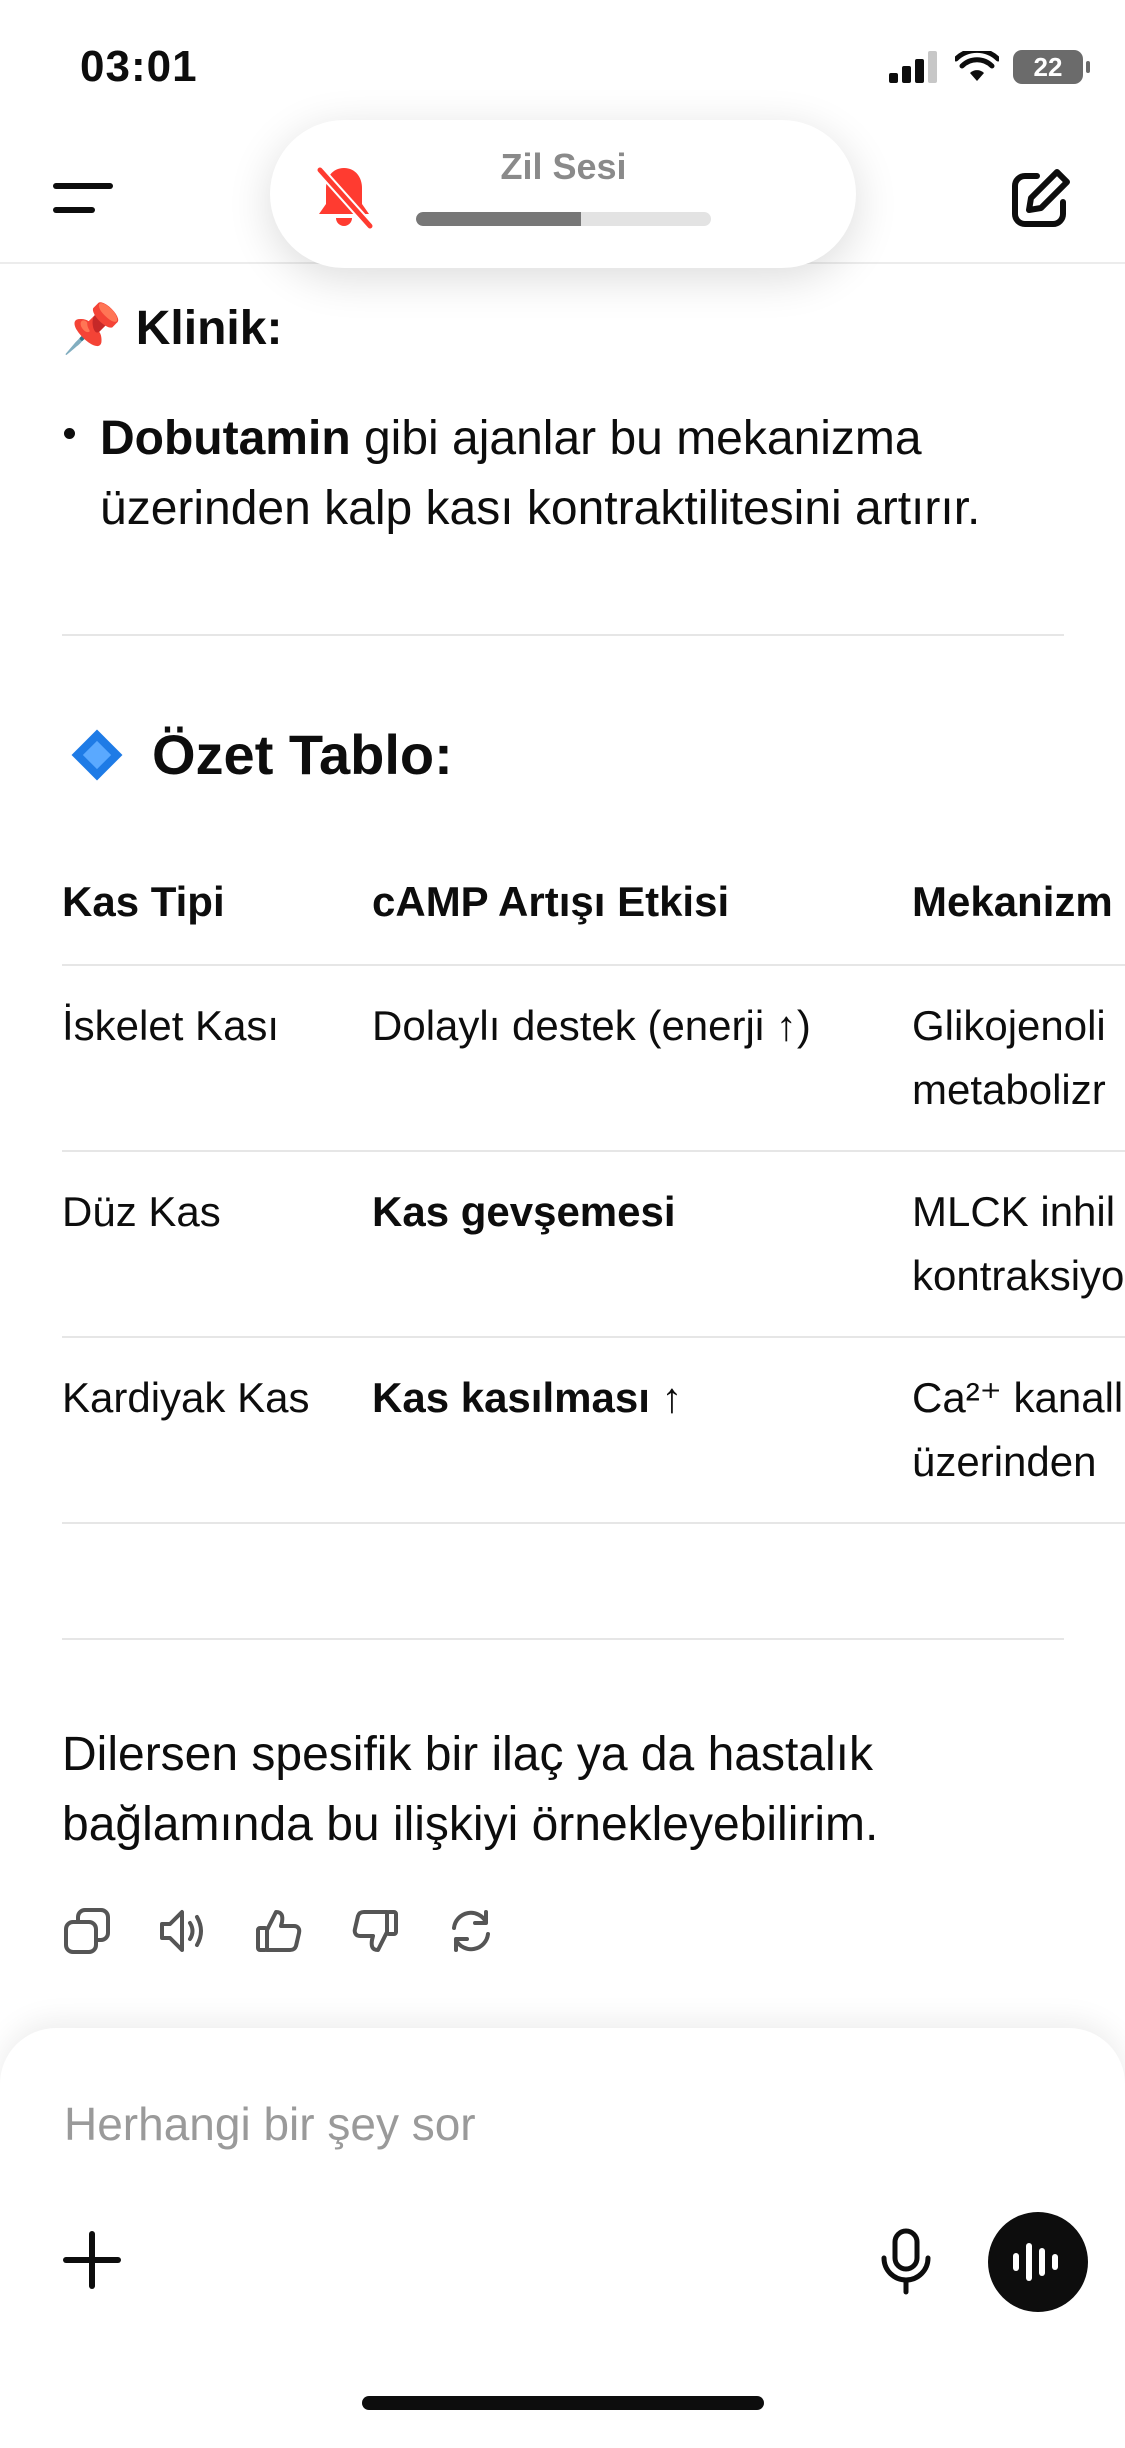 The image size is (1125, 2448). I want to click on battery-icon: 22, so click(1051, 67).